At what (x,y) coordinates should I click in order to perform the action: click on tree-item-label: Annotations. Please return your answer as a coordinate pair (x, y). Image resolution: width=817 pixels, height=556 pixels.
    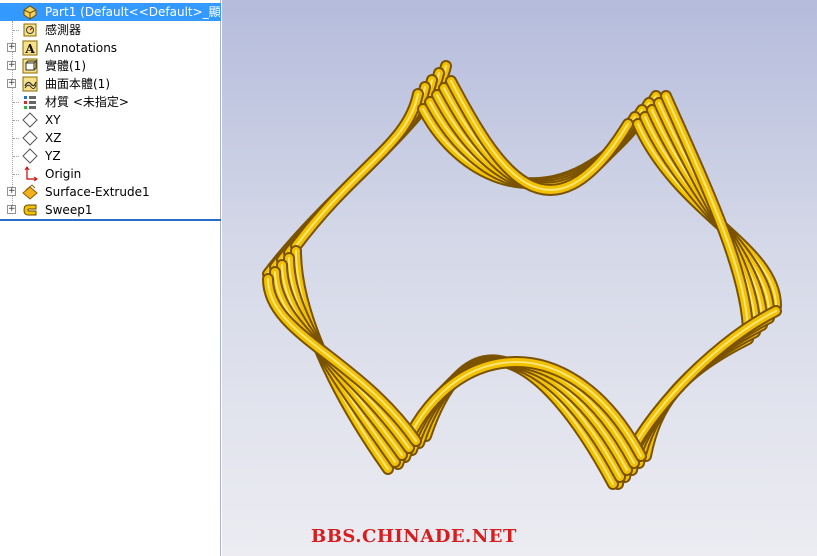
    Looking at the image, I should click on (81, 48).